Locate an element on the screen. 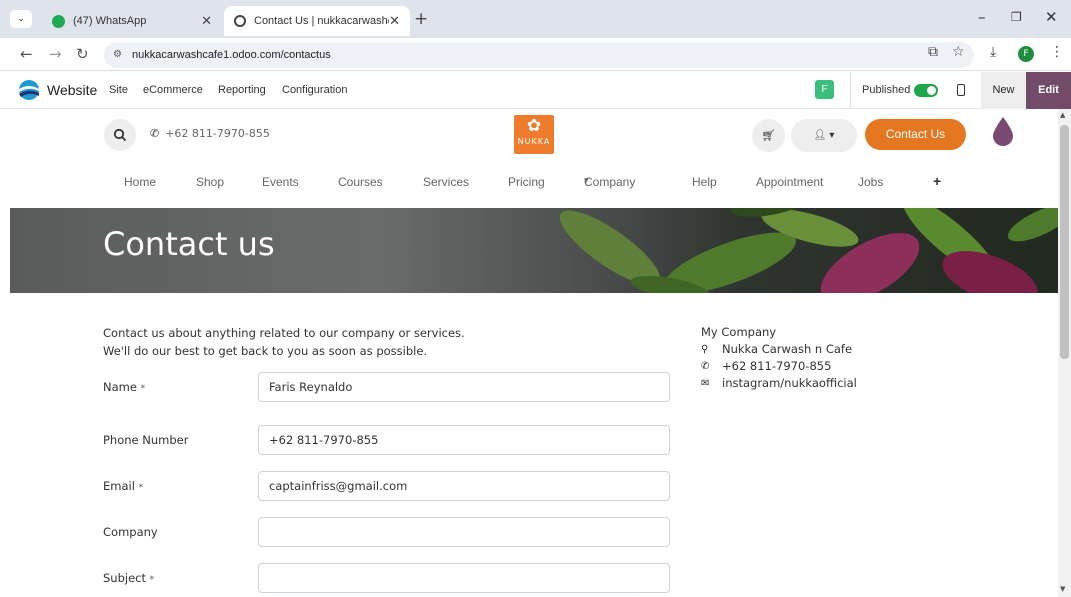 The image size is (1071, 597). nav-courses: Courses is located at coordinates (360, 182).